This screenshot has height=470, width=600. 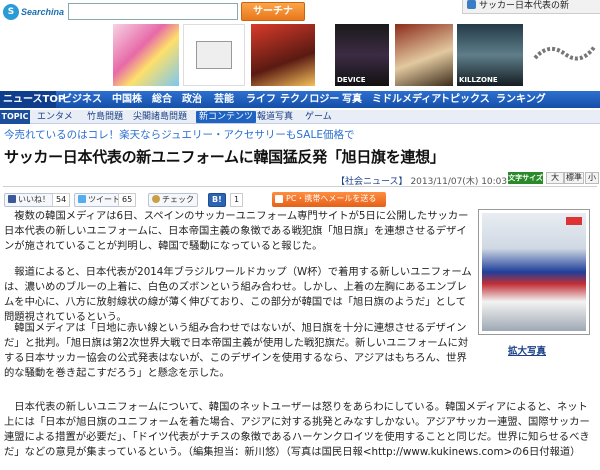 What do you see at coordinates (82, 199) in the screenshot?
I see `twitter-icon` at bounding box center [82, 199].